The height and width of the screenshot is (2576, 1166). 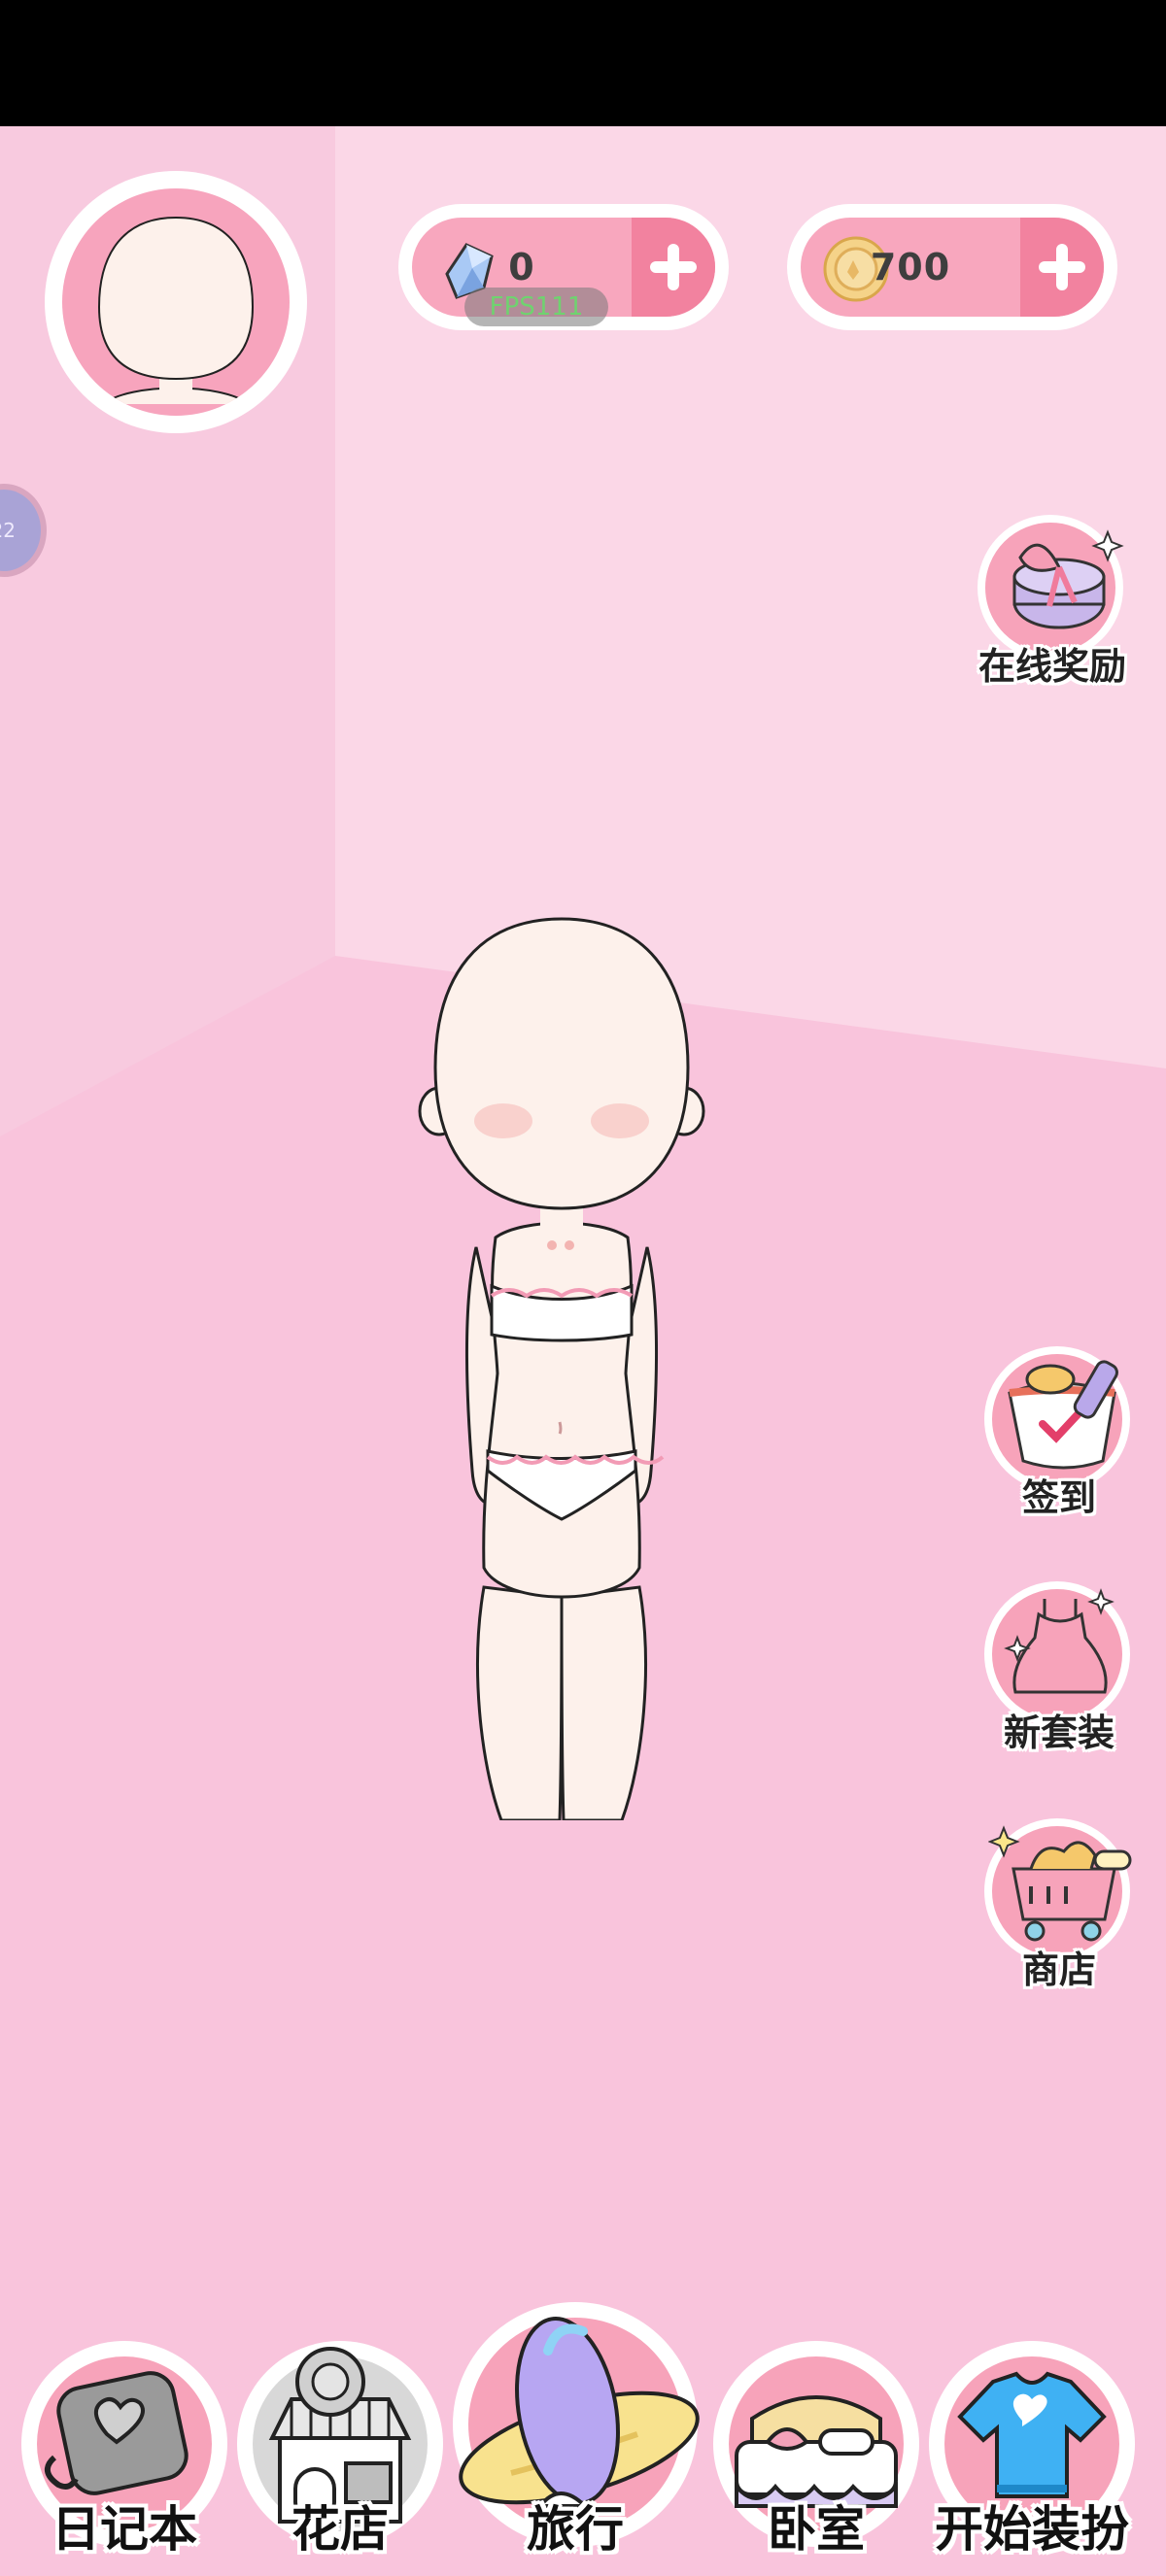 What do you see at coordinates (1059, 1733) in the screenshot?
I see `new-outfit-label: 新套装` at bounding box center [1059, 1733].